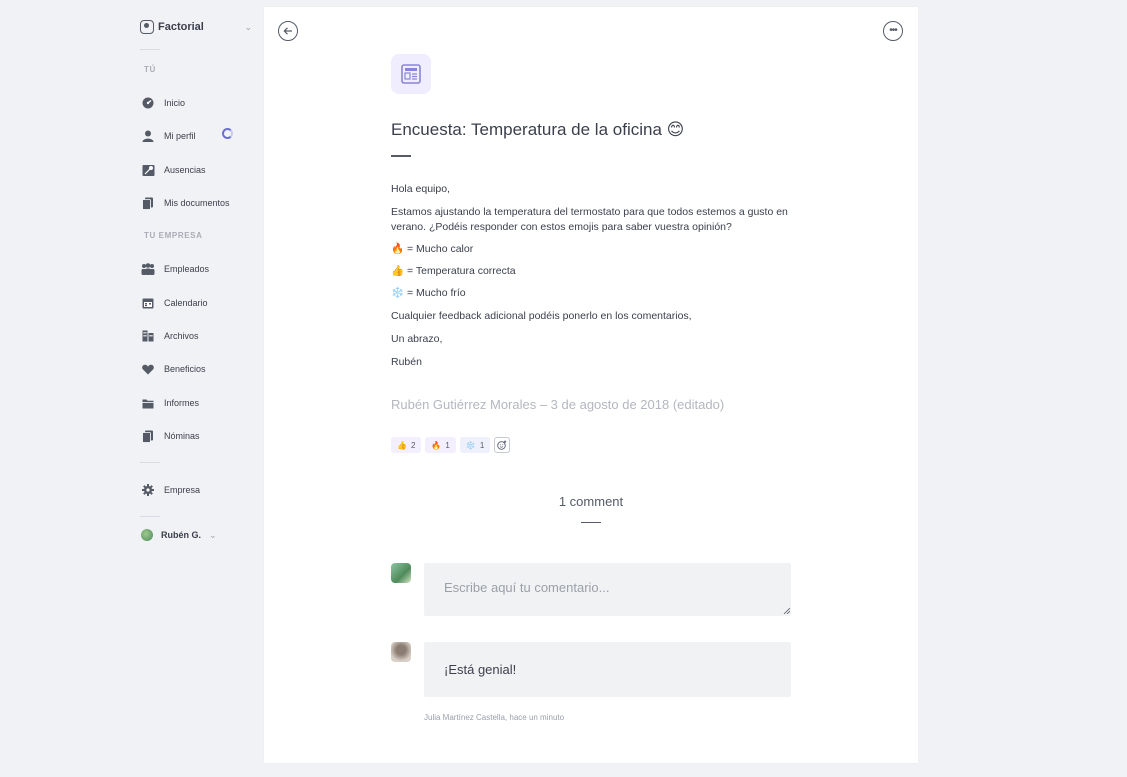 This screenshot has height=777, width=1127. Describe the element at coordinates (147, 27) in the screenshot. I see `factorial-logo-icon` at that location.